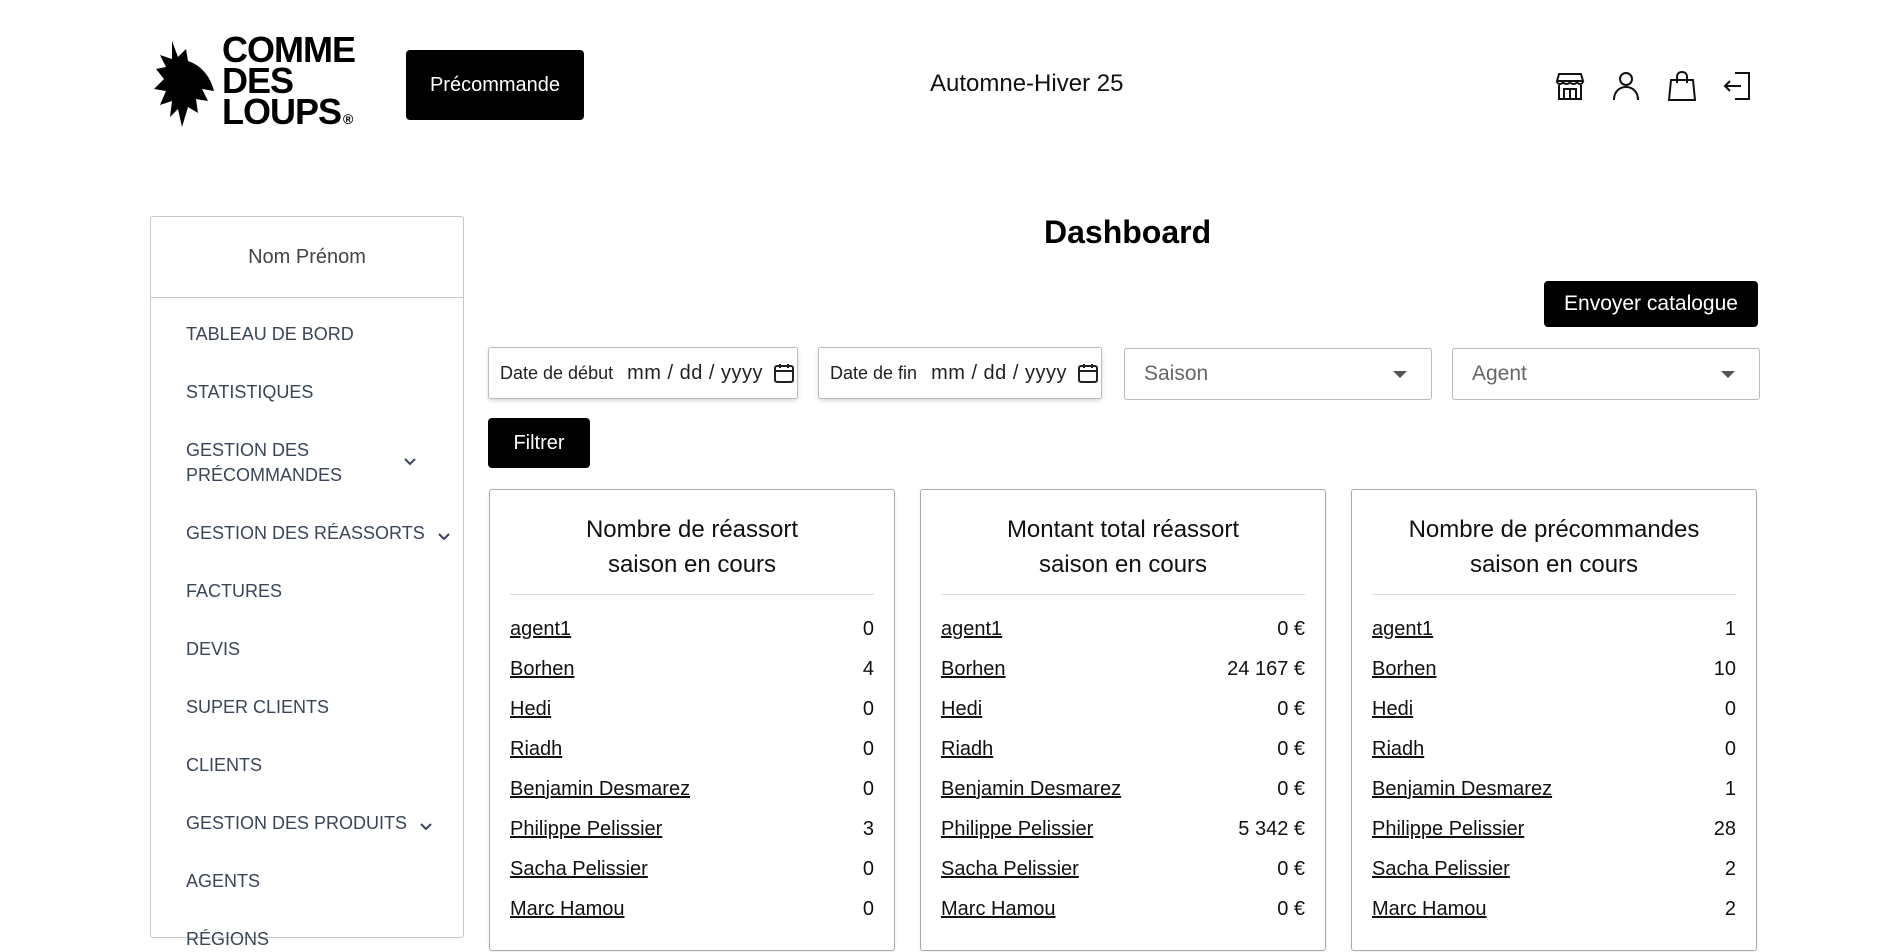  What do you see at coordinates (1266, 668) in the screenshot?
I see `row-value: 24 167 €` at bounding box center [1266, 668].